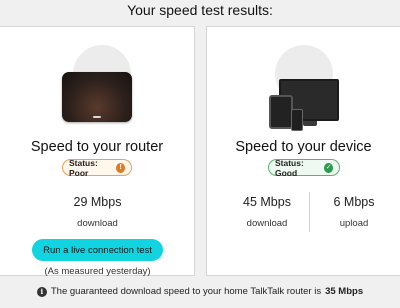  I want to click on device-upload-speed: 6 Mbps, so click(354, 202).